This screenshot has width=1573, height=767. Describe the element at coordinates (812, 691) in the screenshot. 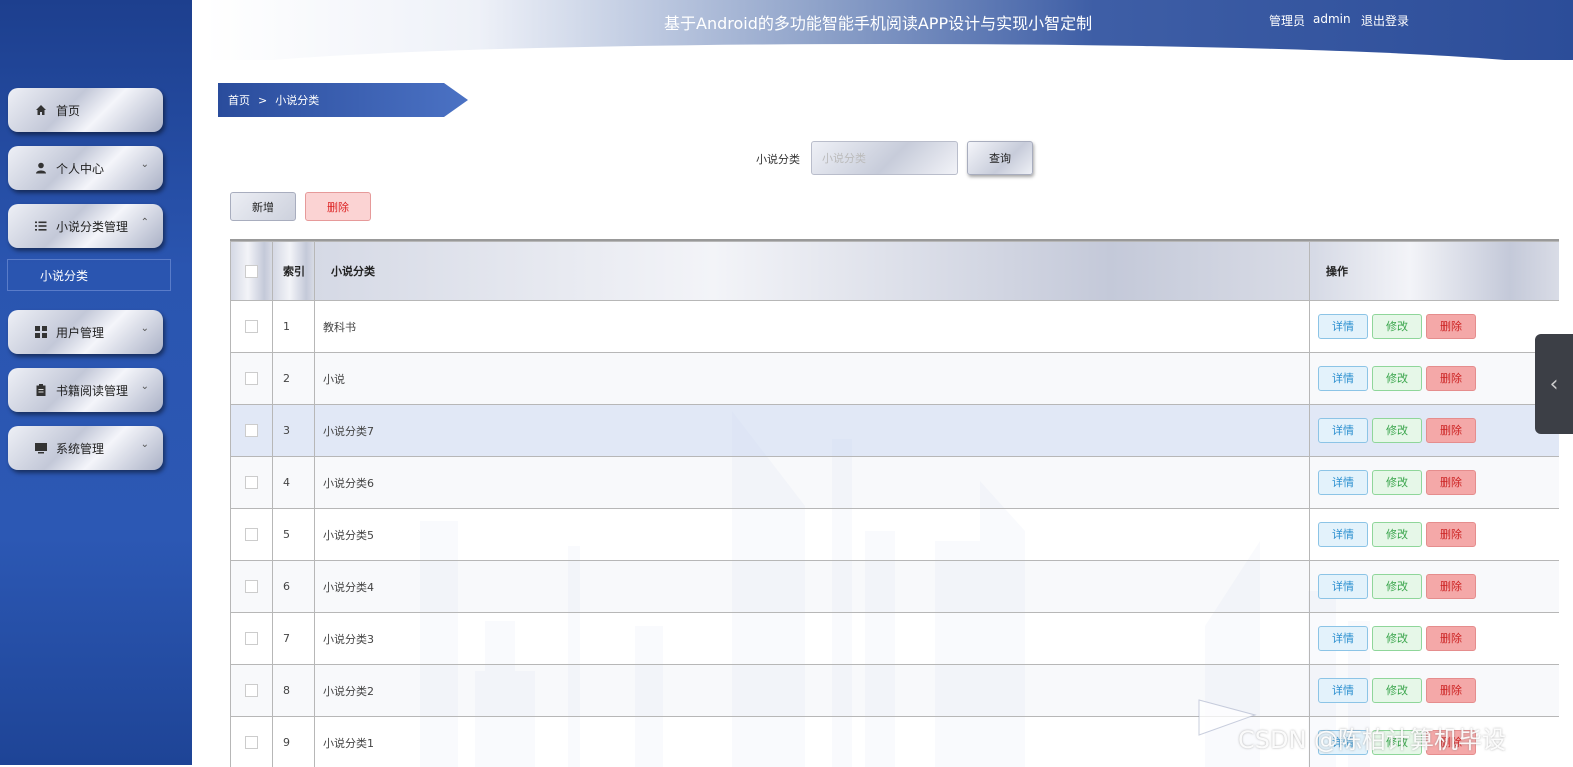

I see `row-category-name: 小说分类2` at that location.